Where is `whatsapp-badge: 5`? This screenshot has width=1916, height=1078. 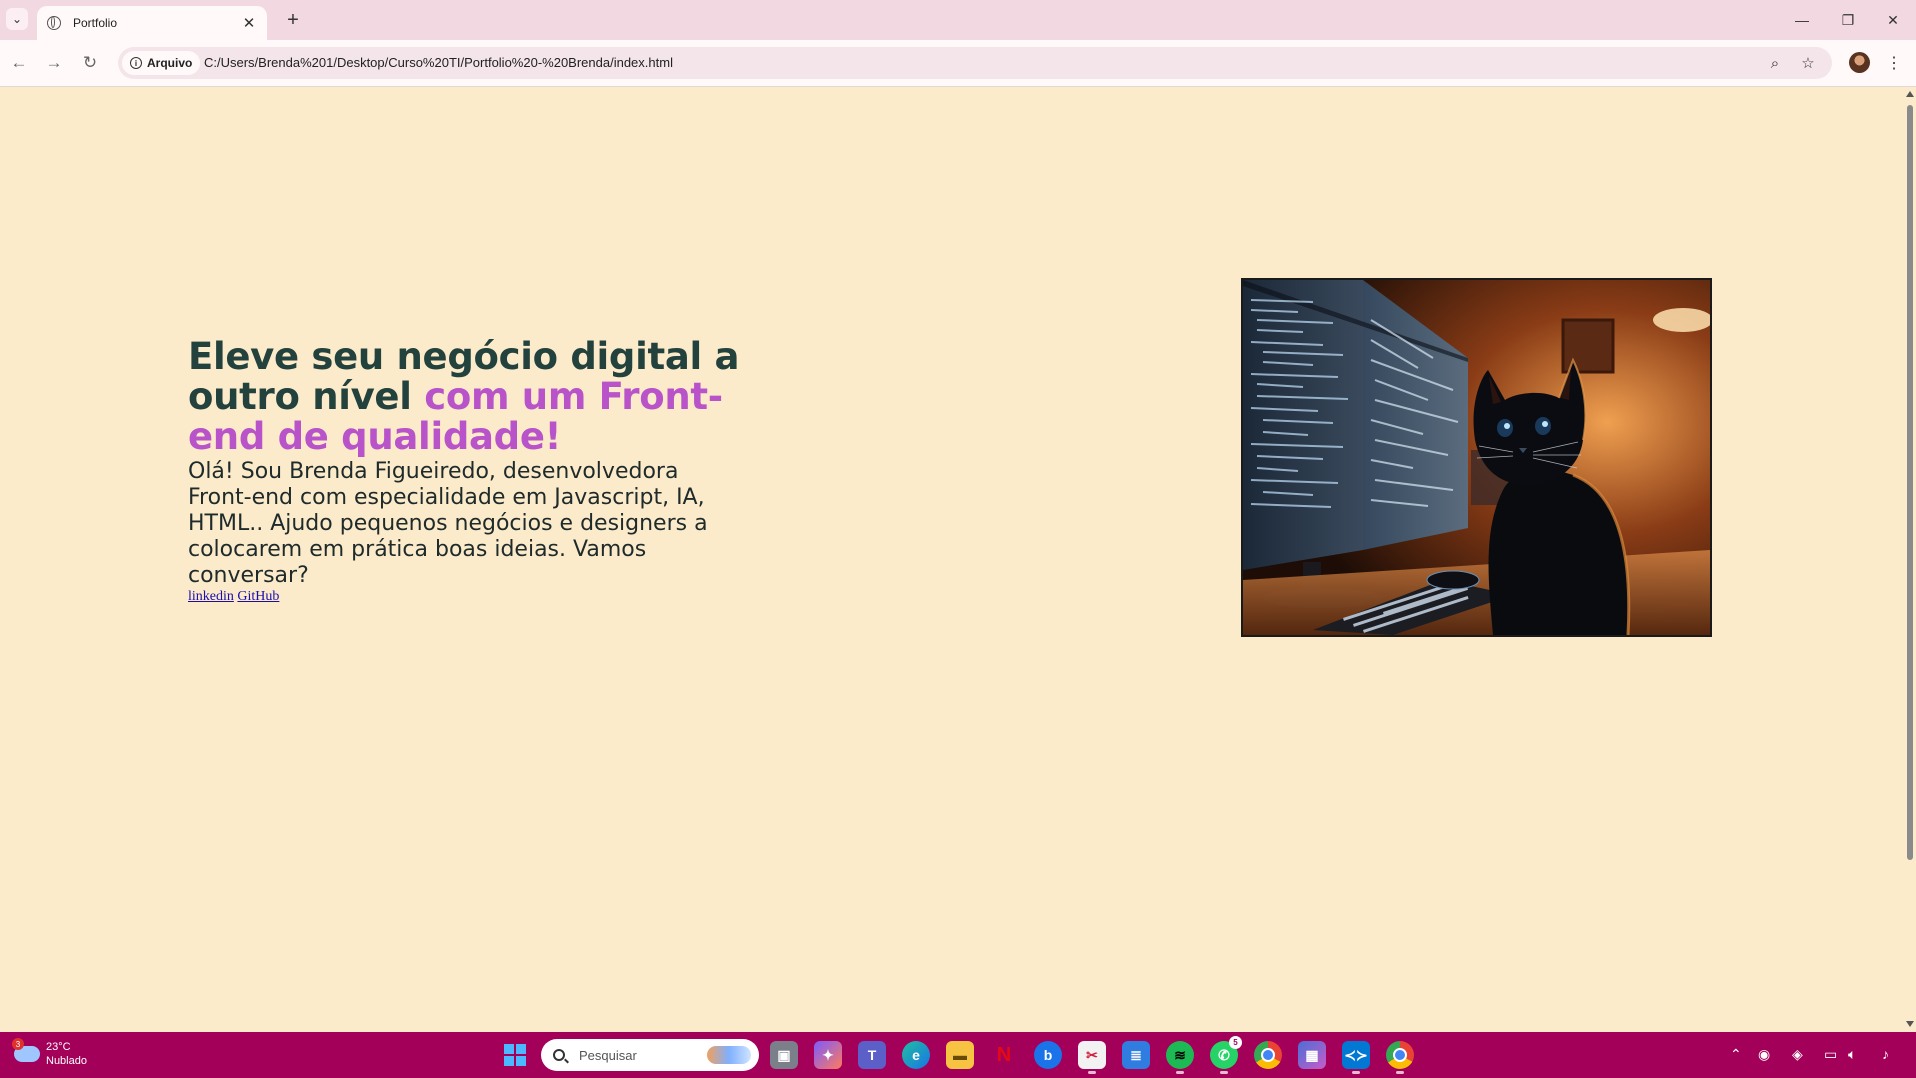 whatsapp-badge: 5 is located at coordinates (1235, 1042).